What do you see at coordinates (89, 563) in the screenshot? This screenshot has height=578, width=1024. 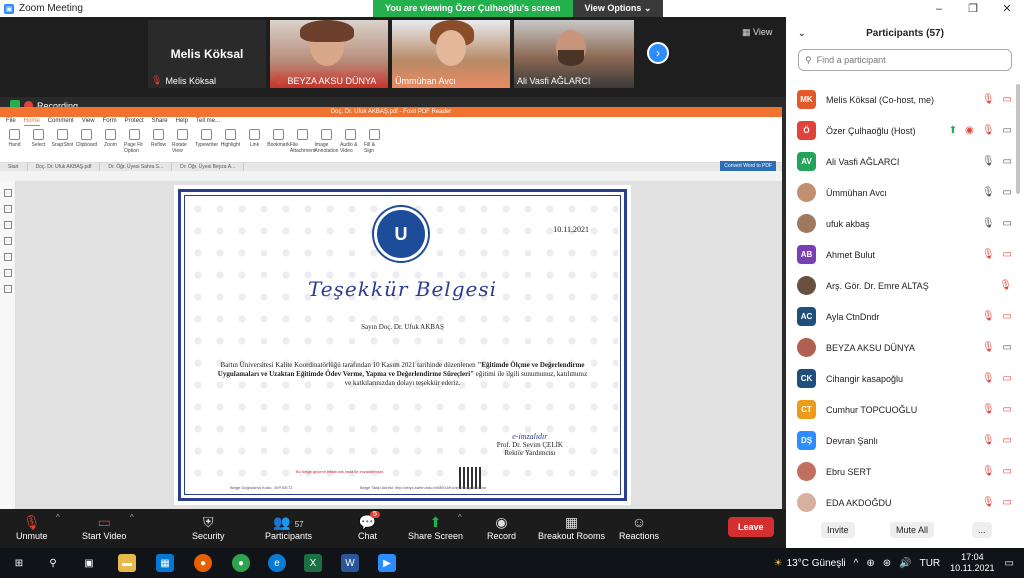 I see `task-view-icon: ▣` at bounding box center [89, 563].